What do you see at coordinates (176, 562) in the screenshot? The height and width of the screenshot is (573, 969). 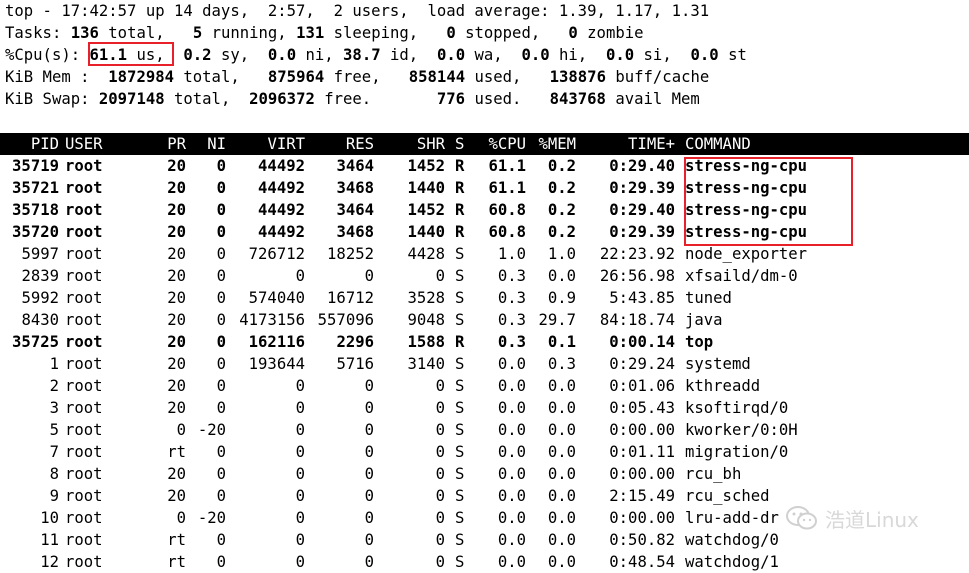 I see `cell-priority: rt` at bounding box center [176, 562].